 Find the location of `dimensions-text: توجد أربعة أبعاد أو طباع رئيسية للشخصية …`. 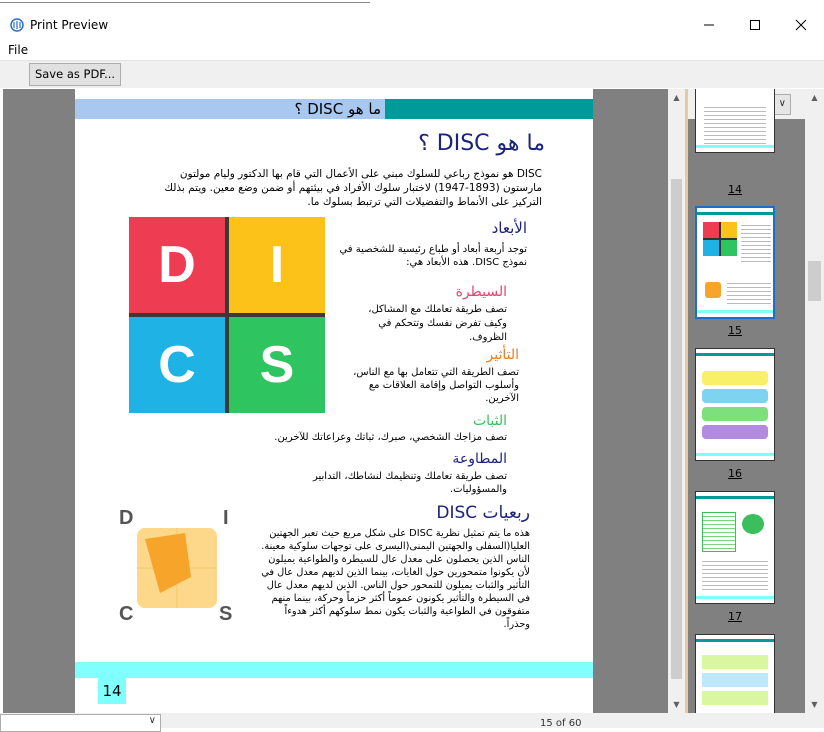

dimensions-text: توجد أربعة أبعاد أو طباع رئيسية للشخصية … is located at coordinates (433, 256).